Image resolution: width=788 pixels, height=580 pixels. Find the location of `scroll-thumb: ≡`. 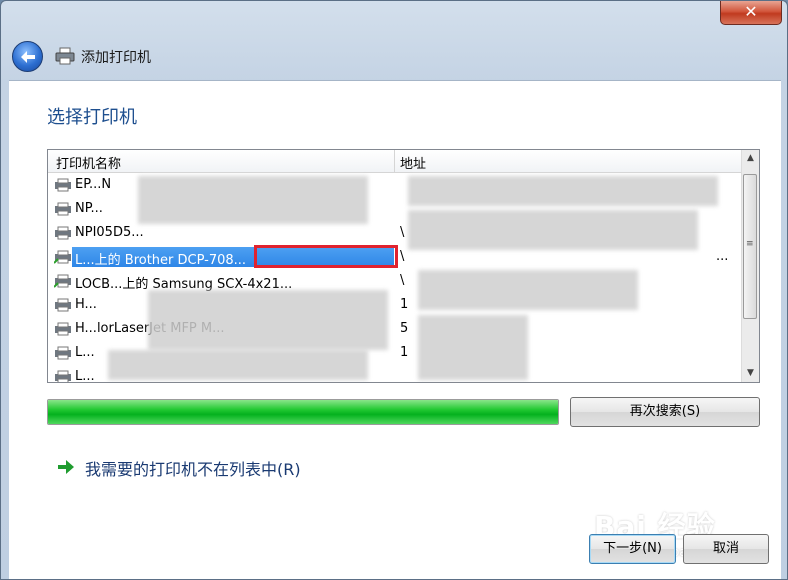

scroll-thumb: ≡ is located at coordinates (750, 246).